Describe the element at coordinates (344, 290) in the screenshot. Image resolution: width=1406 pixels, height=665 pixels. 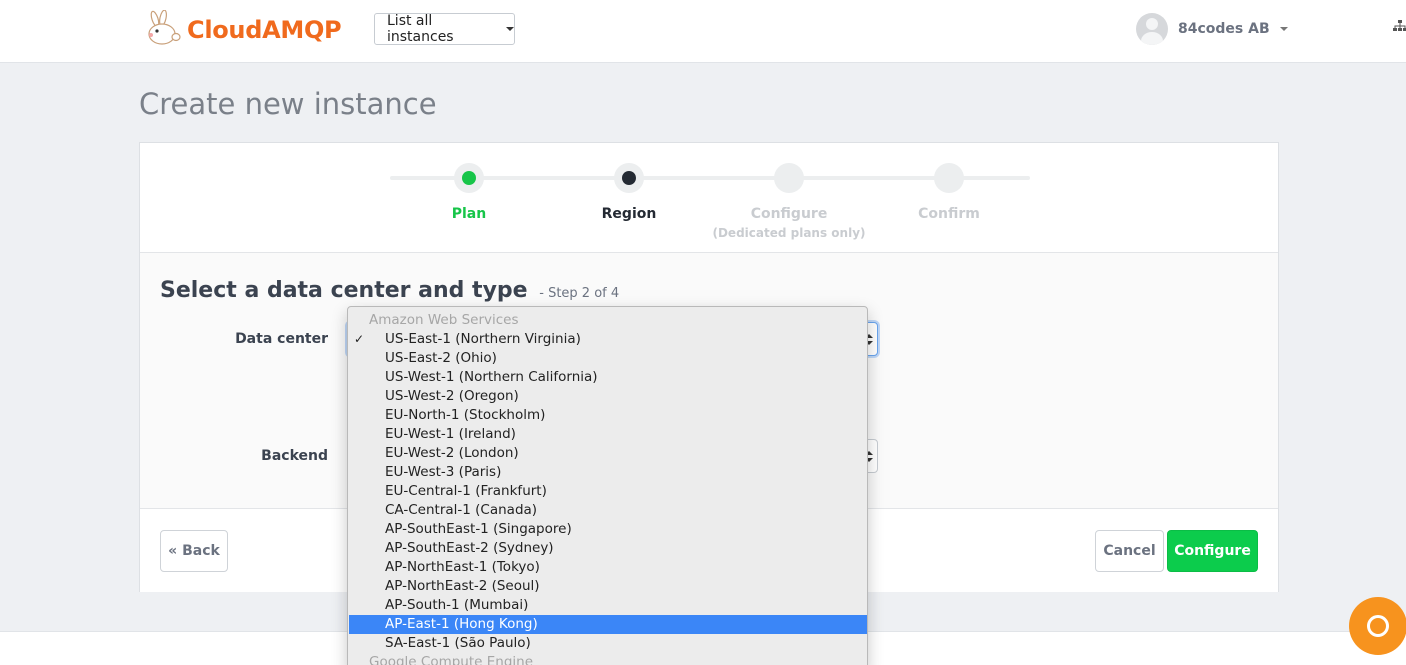
I see `section-title-text: Select a data center and type` at that location.